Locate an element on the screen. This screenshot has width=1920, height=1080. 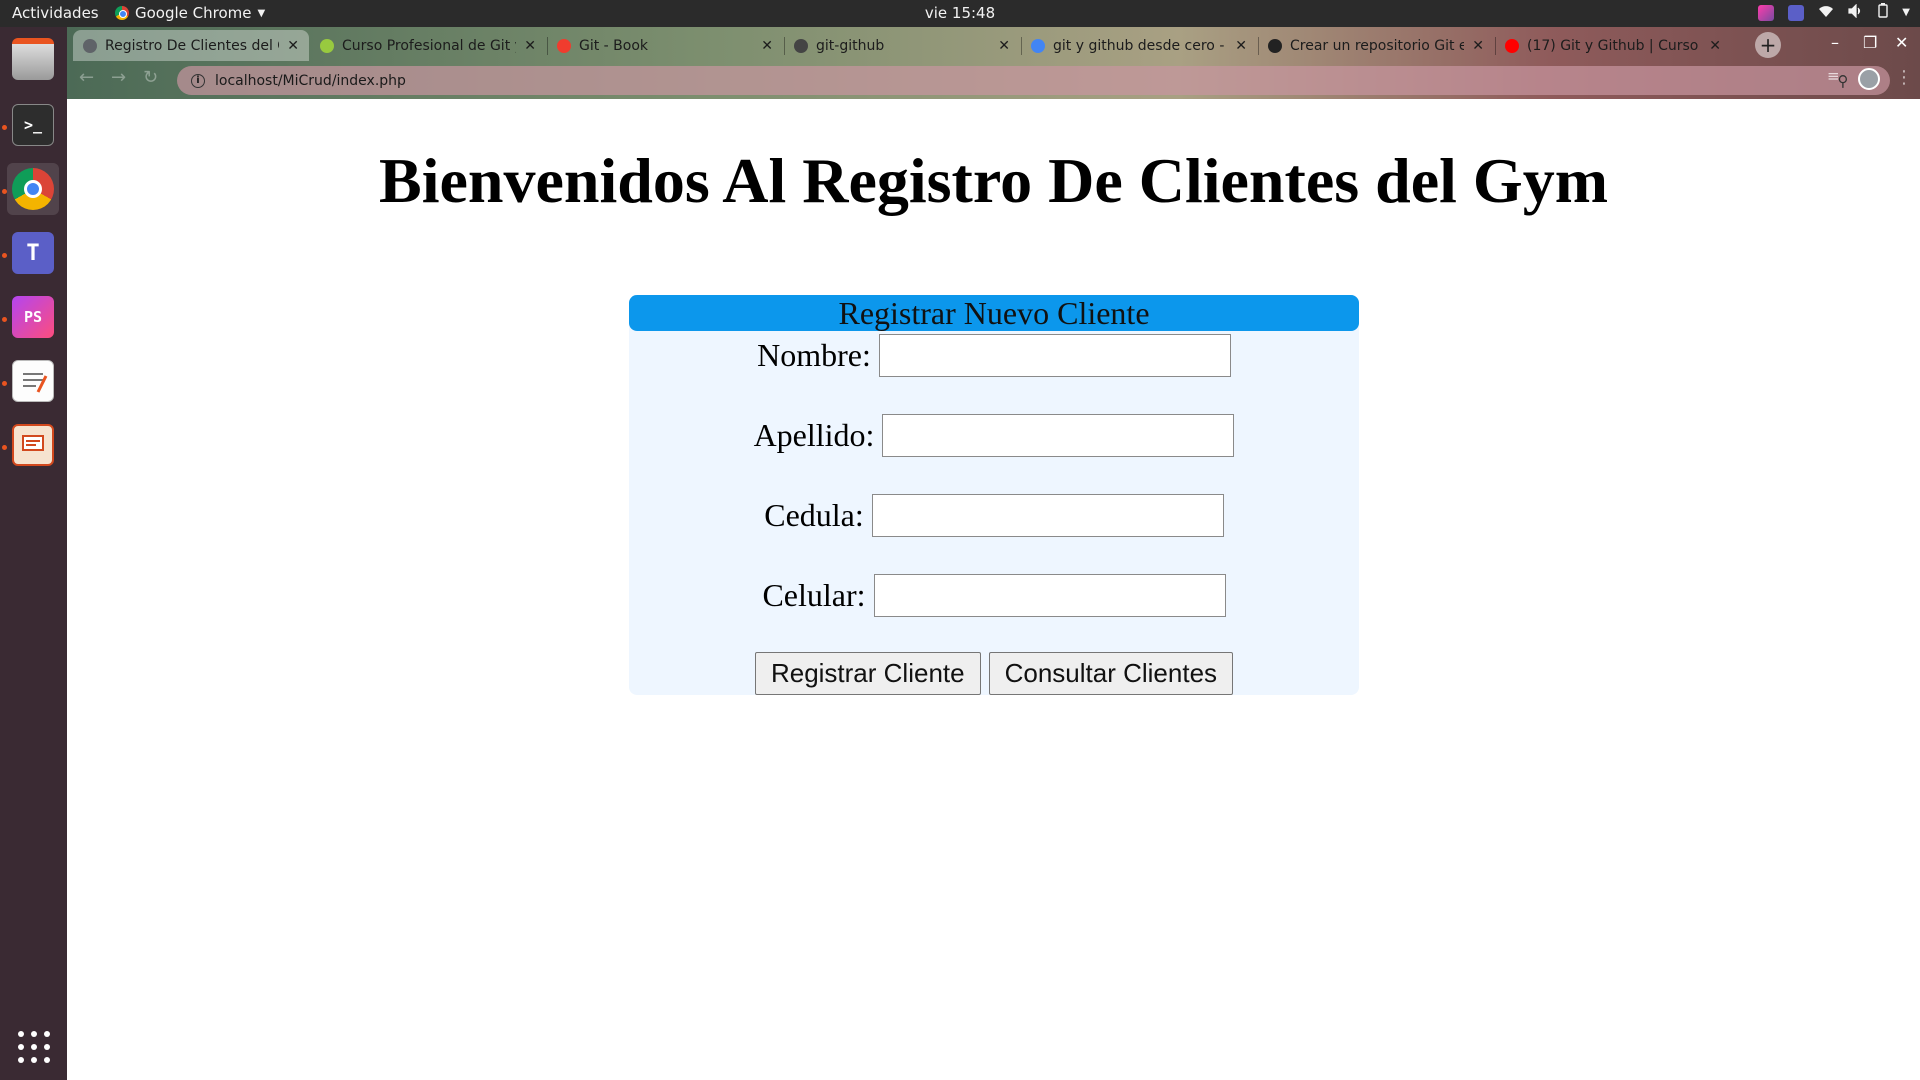
top-bar: Actividades Google Chrome ▼ vie 15:48 ▼ is located at coordinates (960, 13).